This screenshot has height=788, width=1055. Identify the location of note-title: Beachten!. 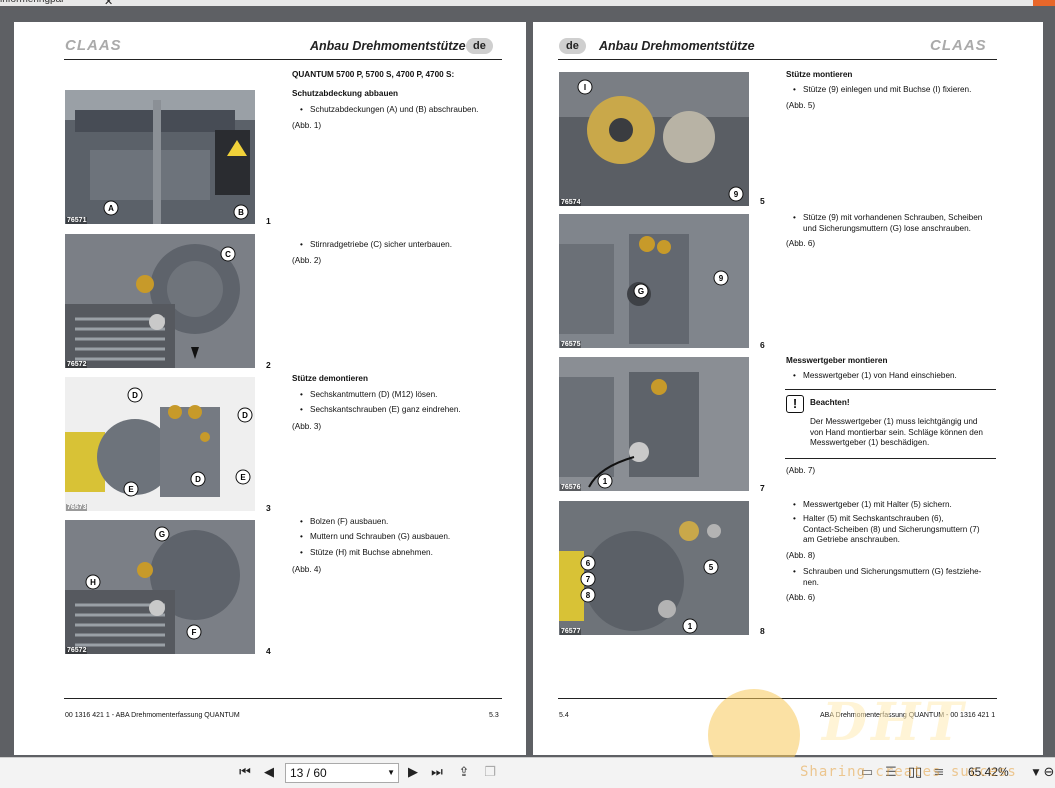
(830, 402).